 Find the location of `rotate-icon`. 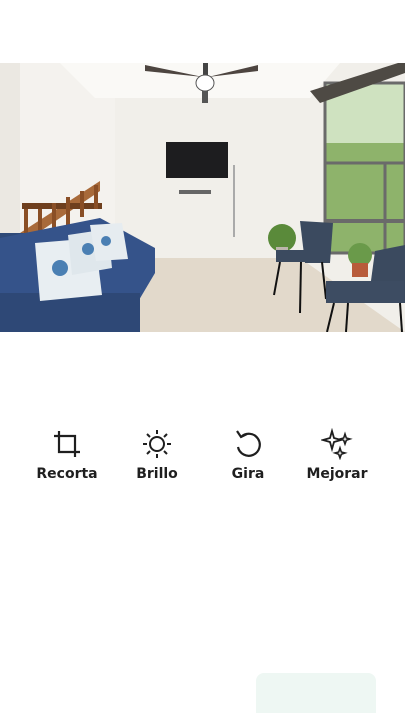

rotate-icon is located at coordinates (248, 443).